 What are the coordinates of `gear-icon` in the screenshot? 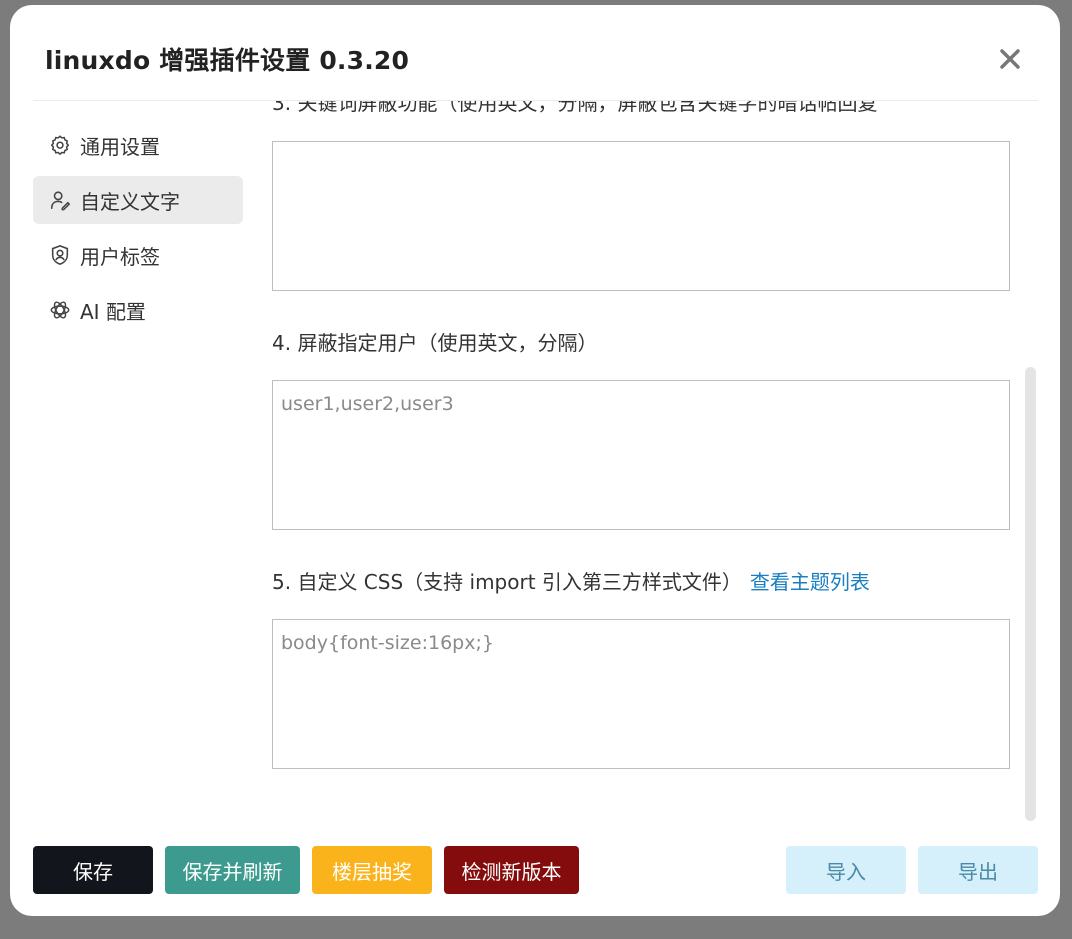 It's located at (60, 145).